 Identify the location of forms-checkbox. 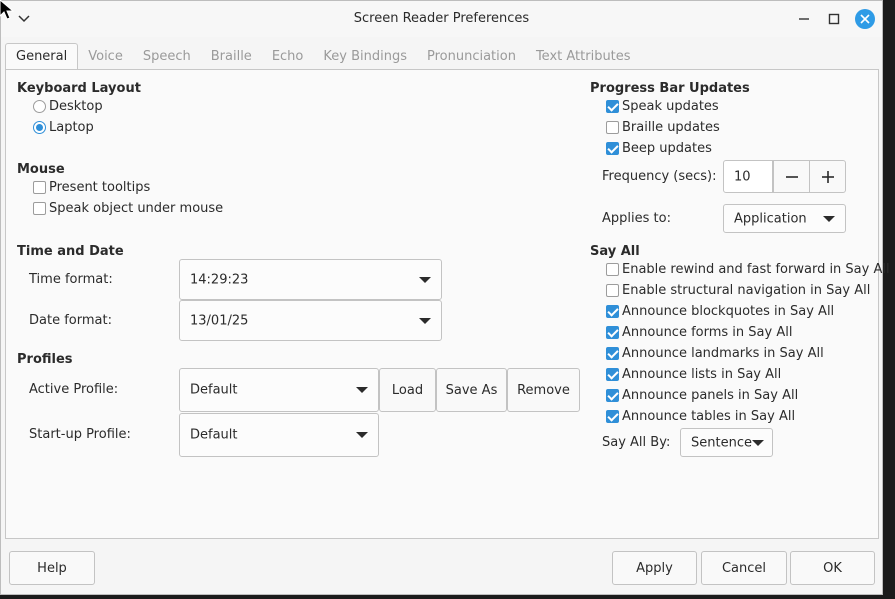
(612, 332).